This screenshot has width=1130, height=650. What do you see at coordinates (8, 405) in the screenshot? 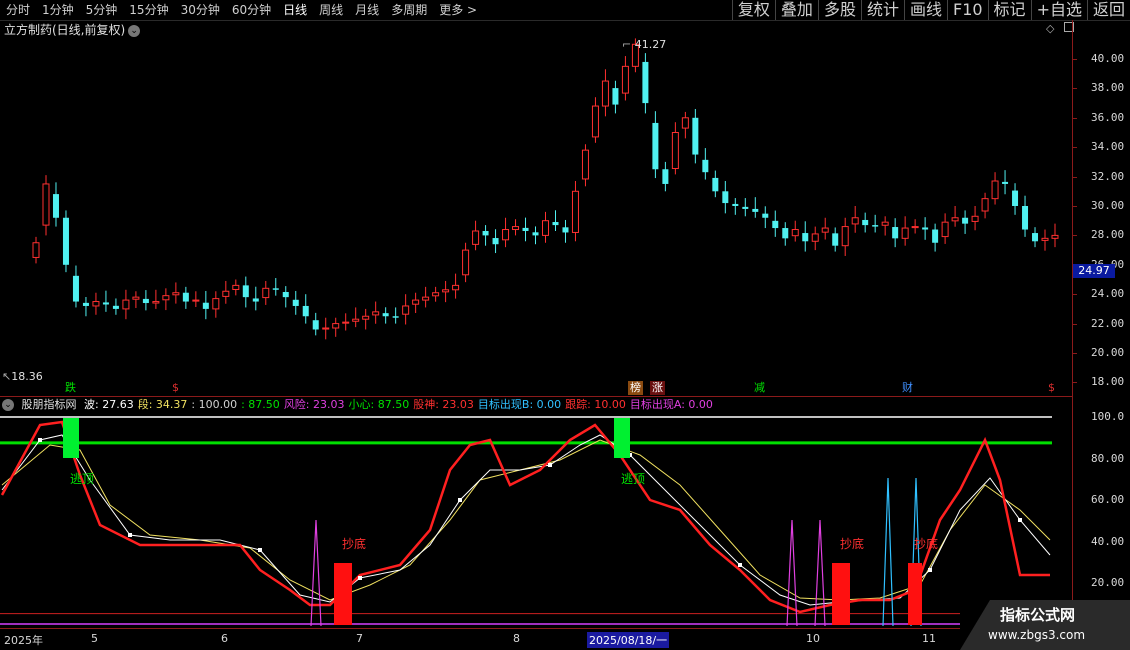
I see `indicator-menu-icon: ⌄` at bounding box center [8, 405].